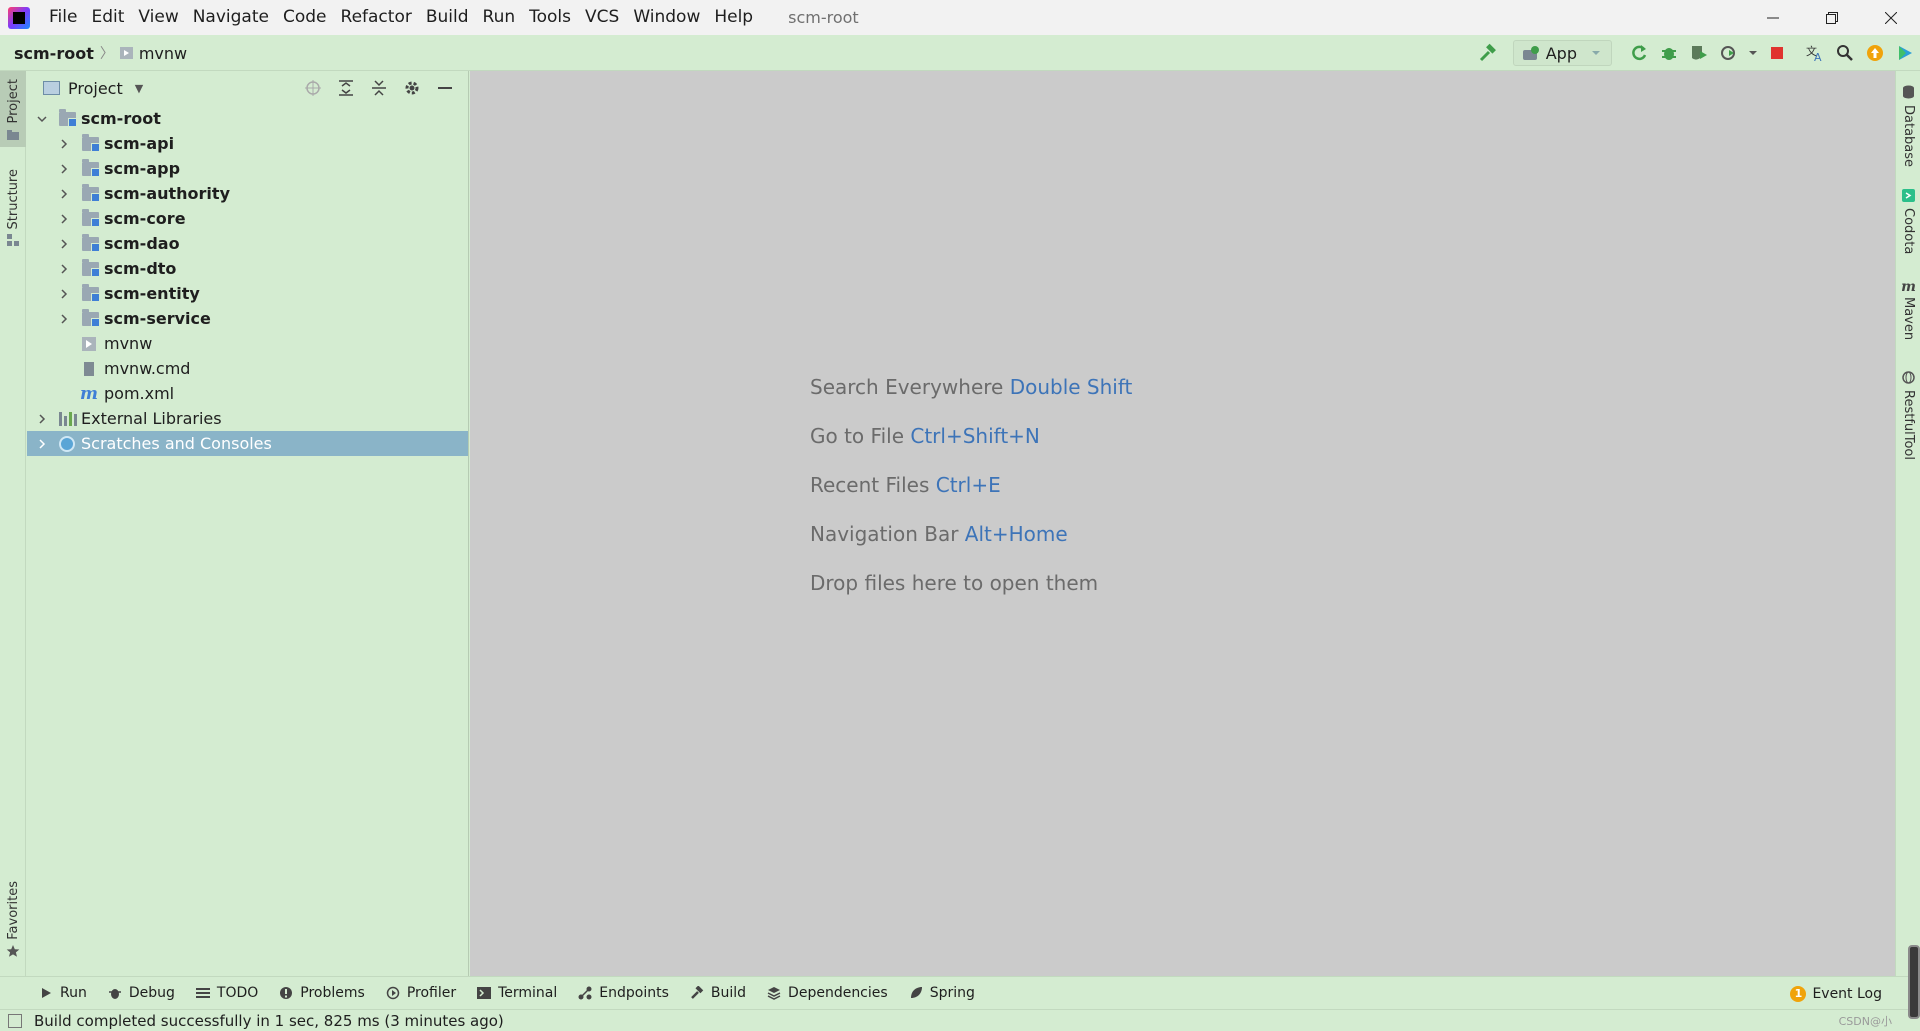  Describe the element at coordinates (141, 993) in the screenshot. I see `tool-tab-debug: Debug` at that location.